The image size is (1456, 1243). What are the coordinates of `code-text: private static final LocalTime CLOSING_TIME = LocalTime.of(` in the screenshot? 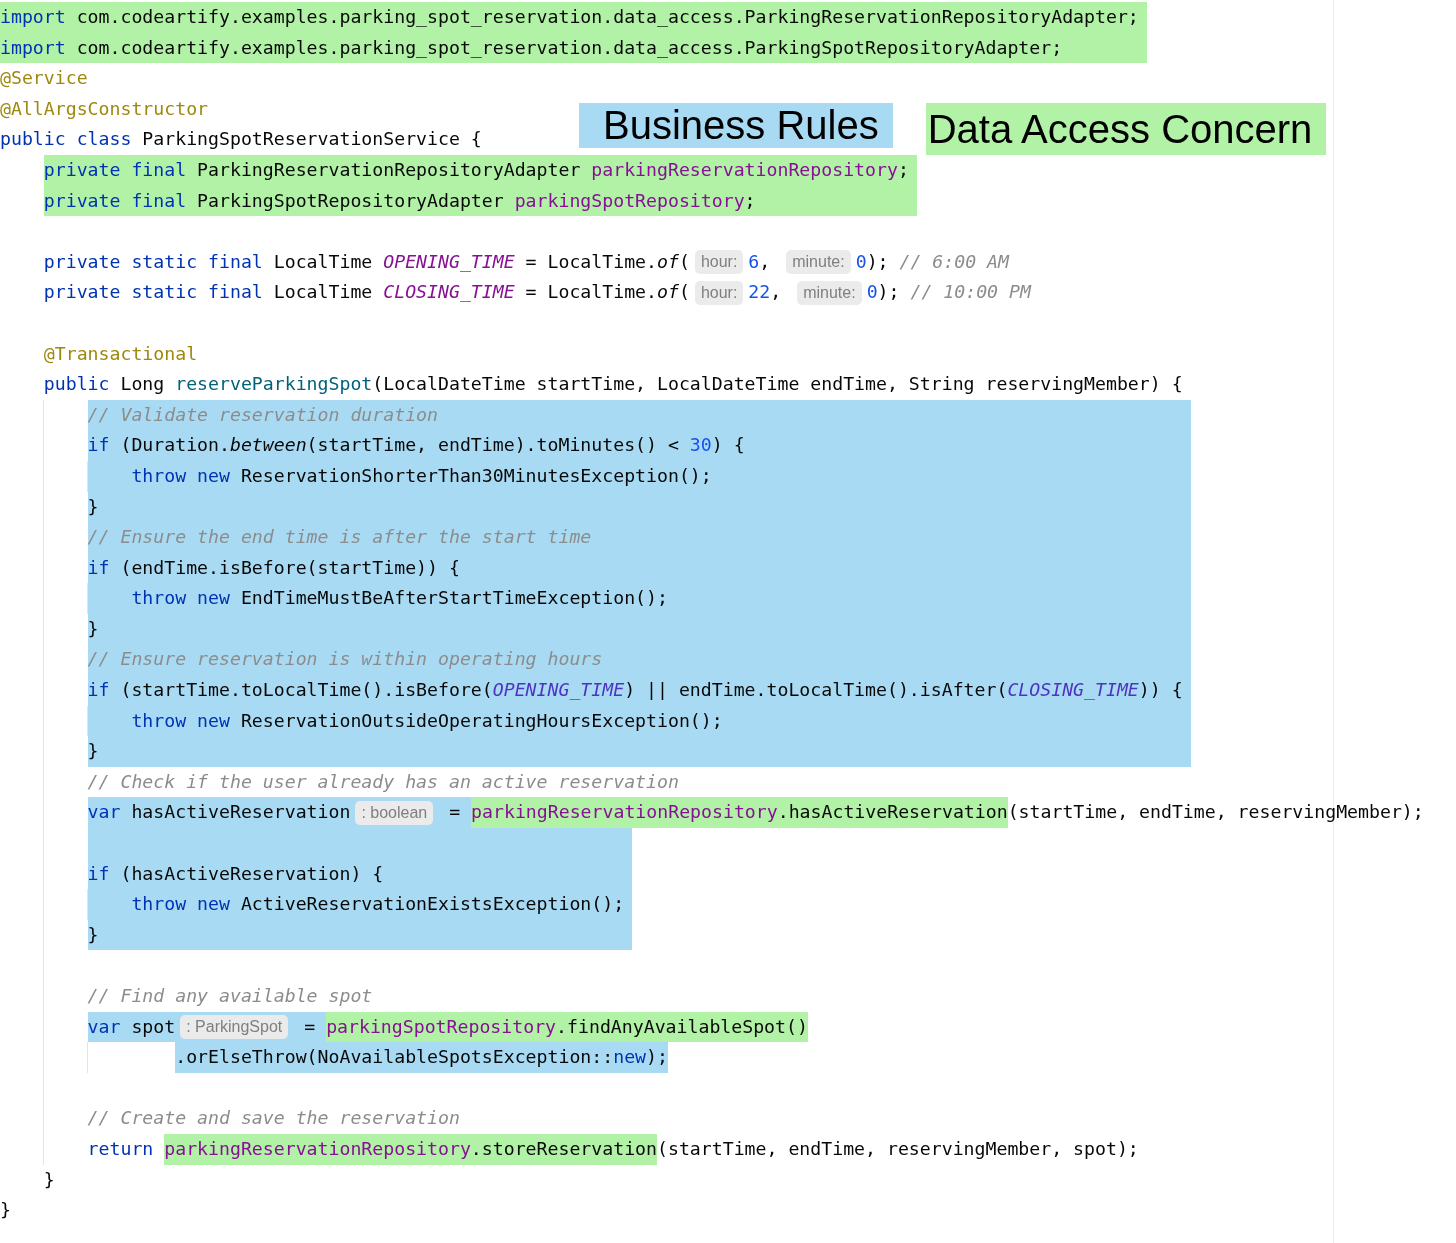 It's located at (366, 292).